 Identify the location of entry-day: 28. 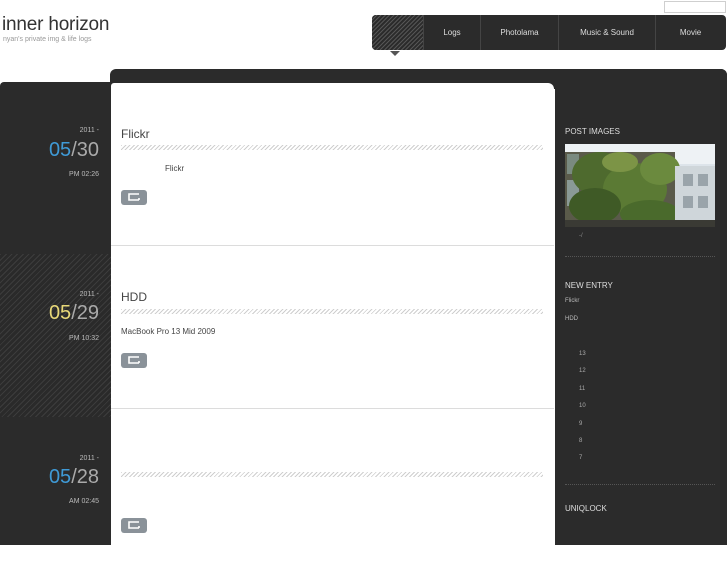
(87, 477).